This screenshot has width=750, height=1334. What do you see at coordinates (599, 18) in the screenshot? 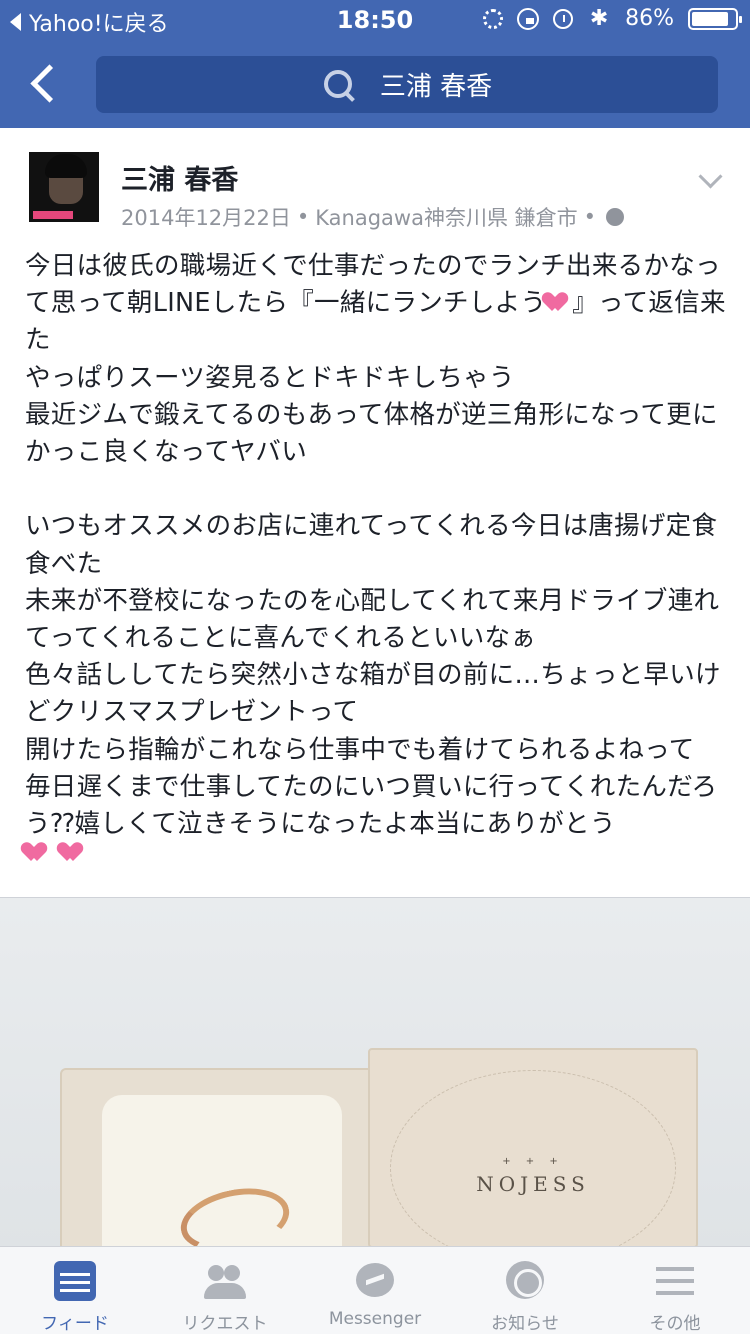
I see `bluetooth-icon: ✱` at bounding box center [599, 18].